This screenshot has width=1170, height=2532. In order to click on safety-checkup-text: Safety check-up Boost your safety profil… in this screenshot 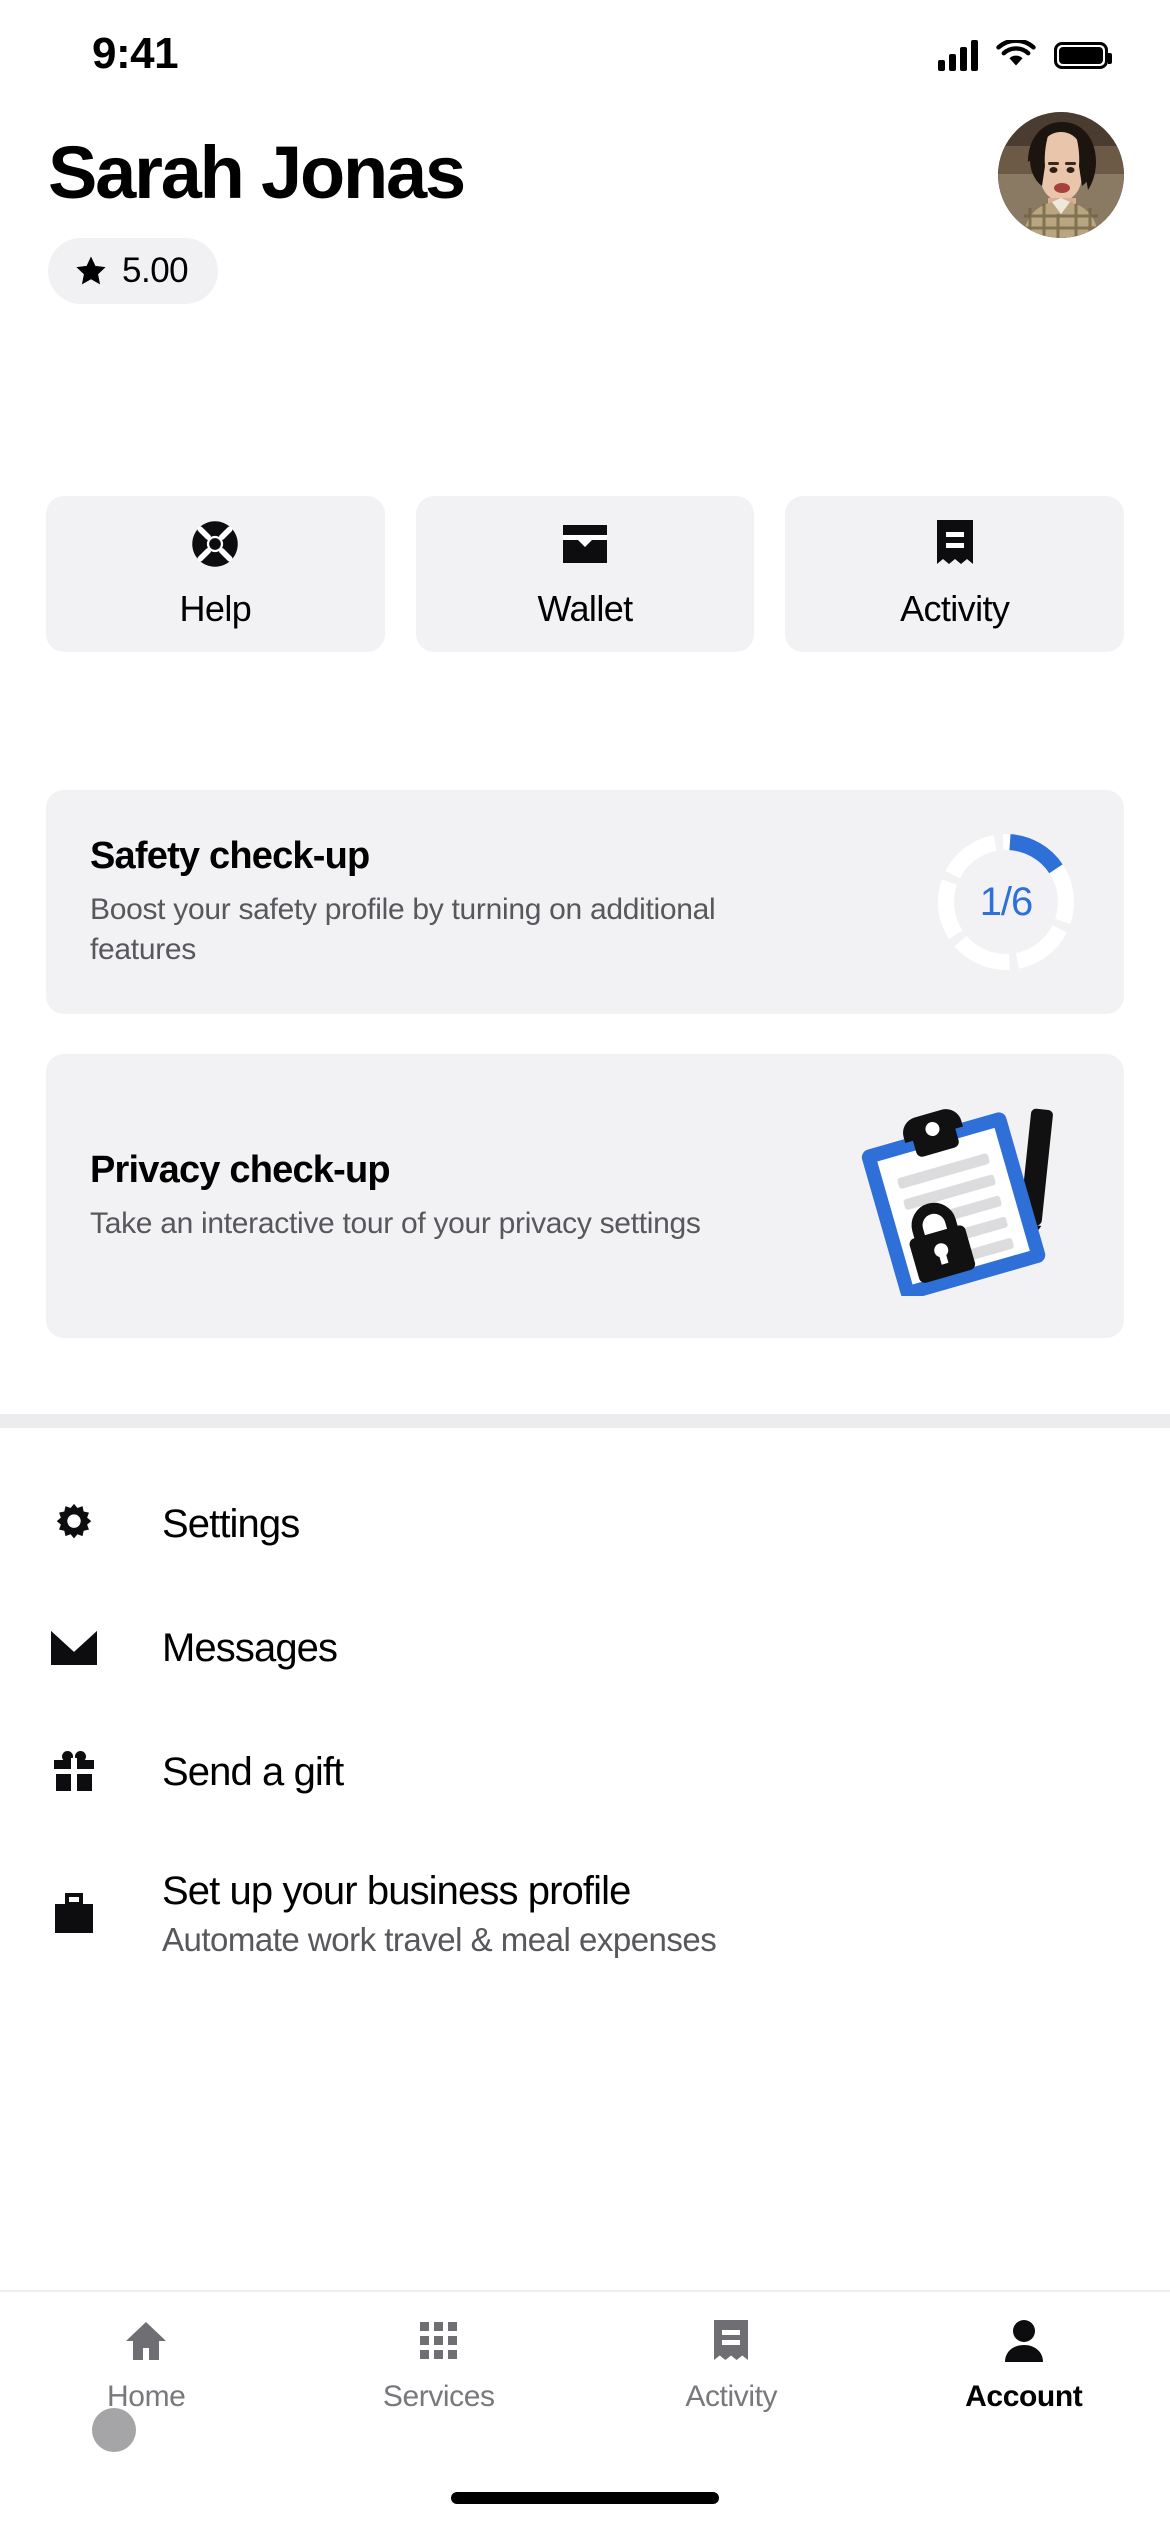, I will do `click(430, 901)`.